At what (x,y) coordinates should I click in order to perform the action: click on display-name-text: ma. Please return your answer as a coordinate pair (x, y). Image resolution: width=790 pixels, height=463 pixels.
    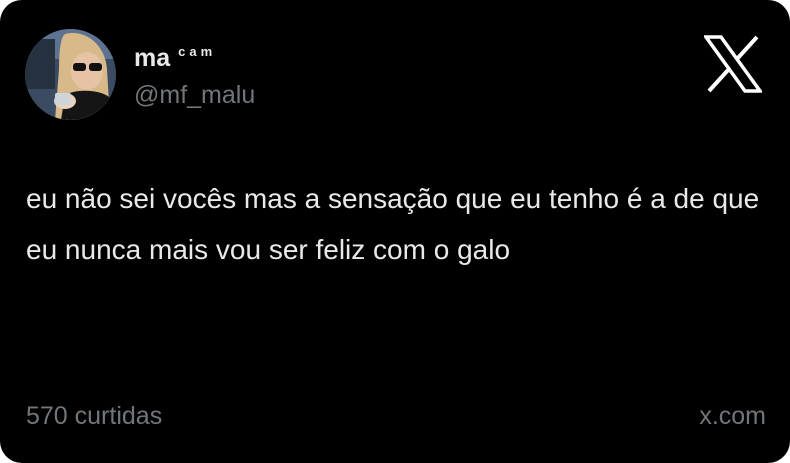
    Looking at the image, I should click on (152, 58).